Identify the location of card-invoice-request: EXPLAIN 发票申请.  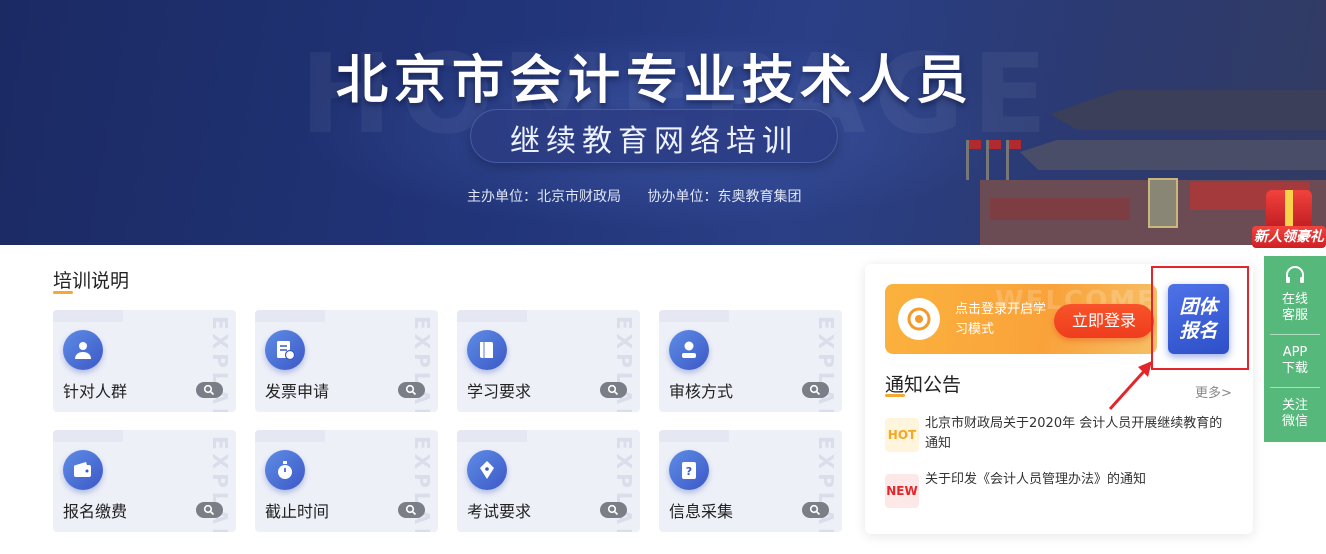
(346, 361).